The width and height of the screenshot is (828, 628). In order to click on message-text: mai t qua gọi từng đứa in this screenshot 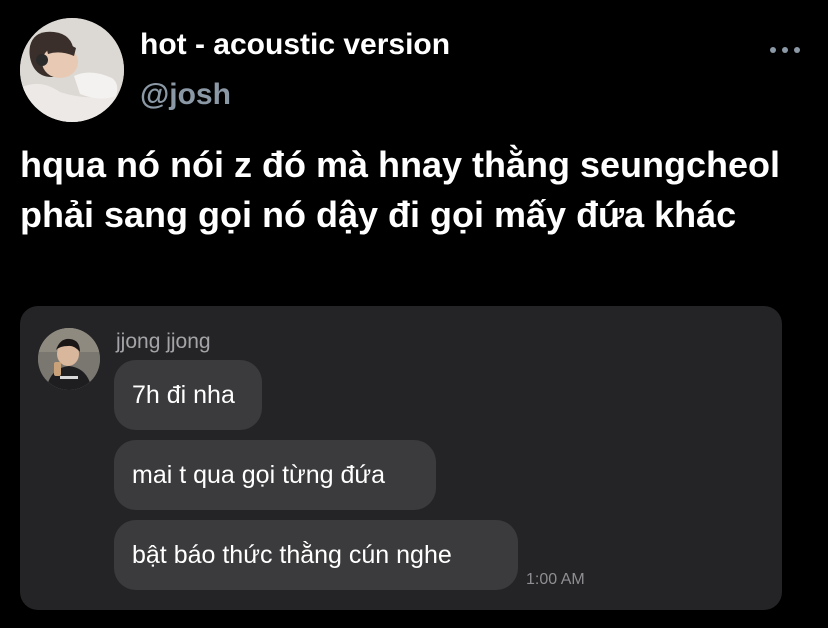, I will do `click(259, 474)`.